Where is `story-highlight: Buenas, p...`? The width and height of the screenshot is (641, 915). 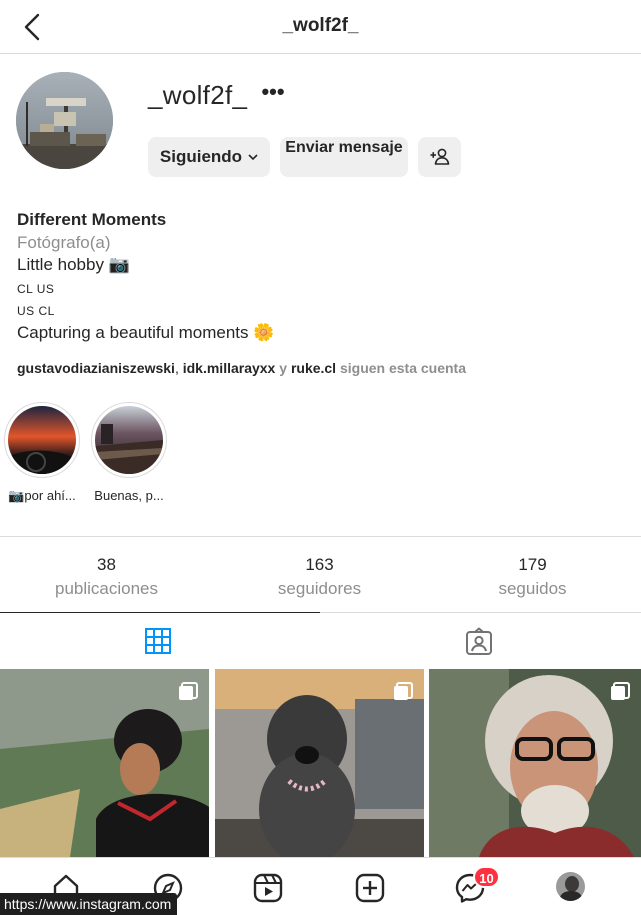
story-highlight: Buenas, p... is located at coordinates (129, 452).